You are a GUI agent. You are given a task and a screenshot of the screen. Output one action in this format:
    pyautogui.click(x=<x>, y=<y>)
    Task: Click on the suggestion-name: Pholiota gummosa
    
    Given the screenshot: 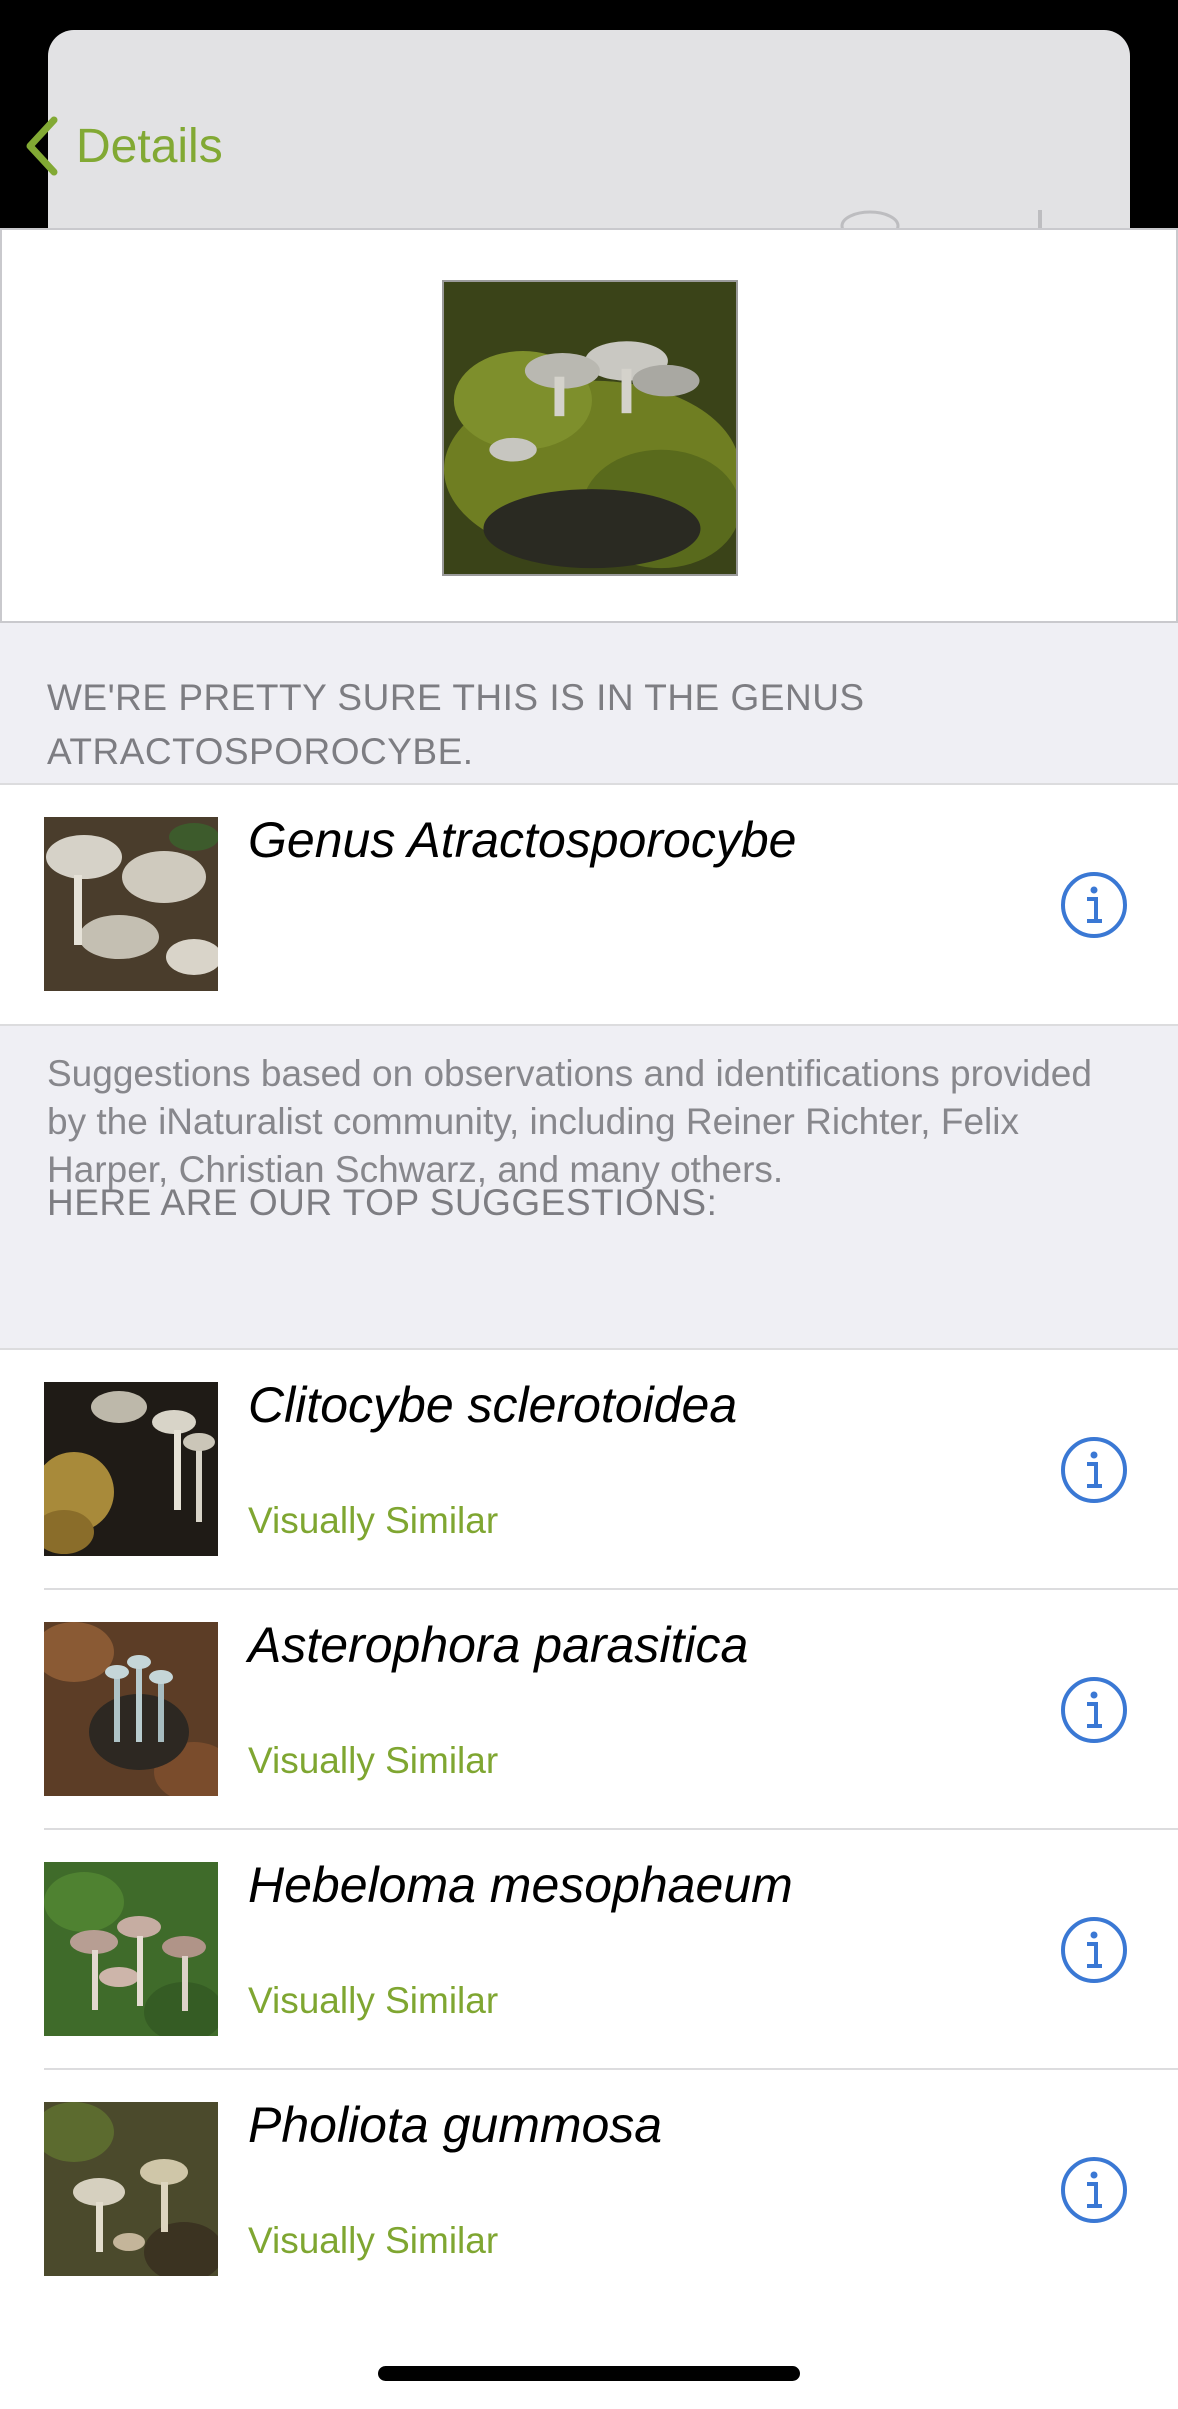 What is the action you would take?
    pyautogui.click(x=455, y=2125)
    